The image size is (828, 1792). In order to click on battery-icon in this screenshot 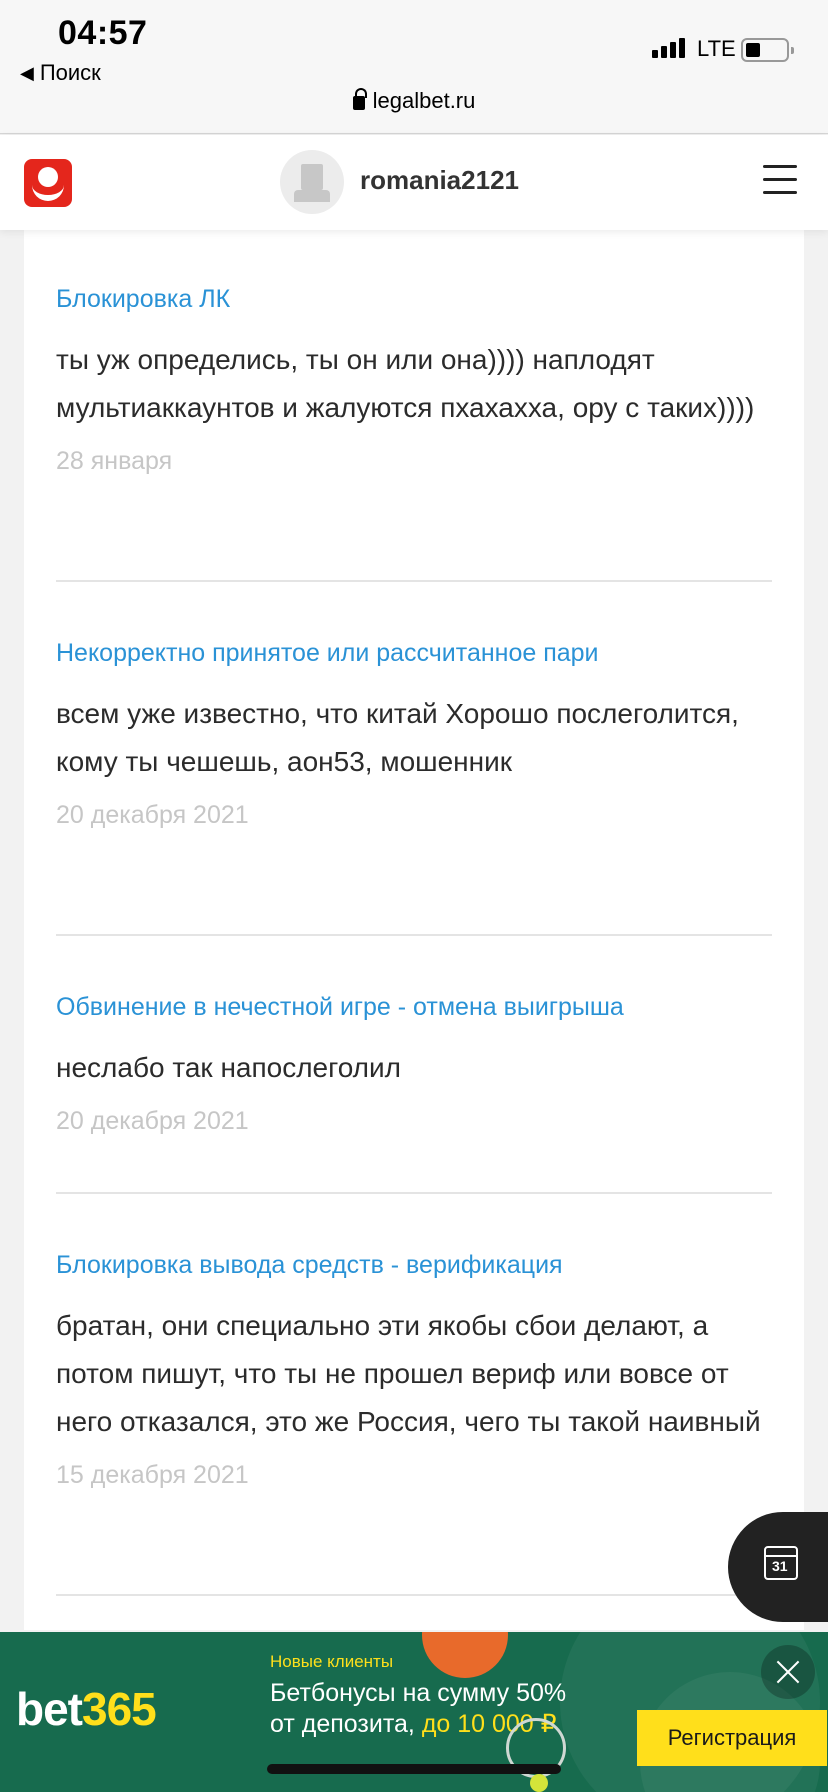, I will do `click(767, 50)`.